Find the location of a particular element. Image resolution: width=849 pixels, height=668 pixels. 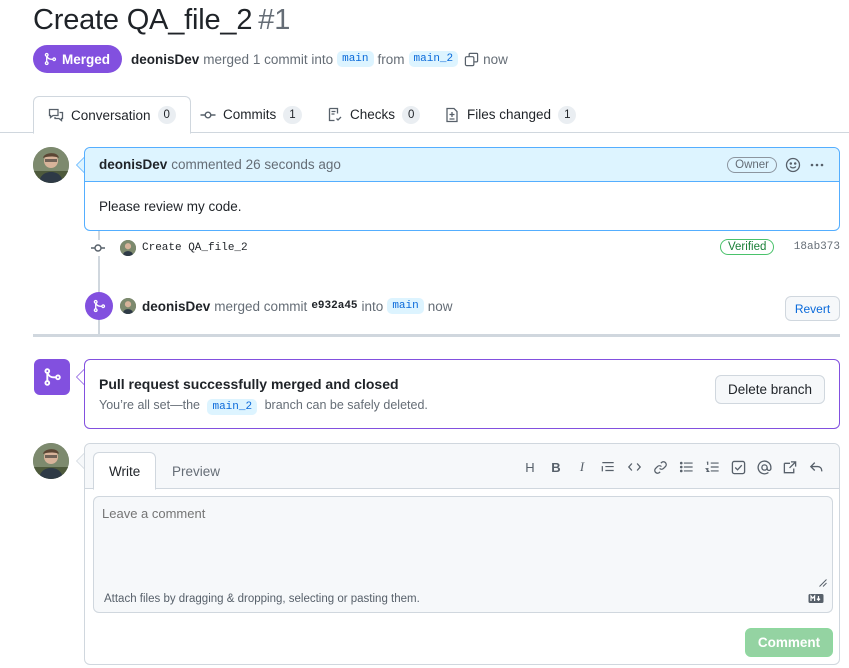

resize-handle-icon is located at coordinates (823, 582).